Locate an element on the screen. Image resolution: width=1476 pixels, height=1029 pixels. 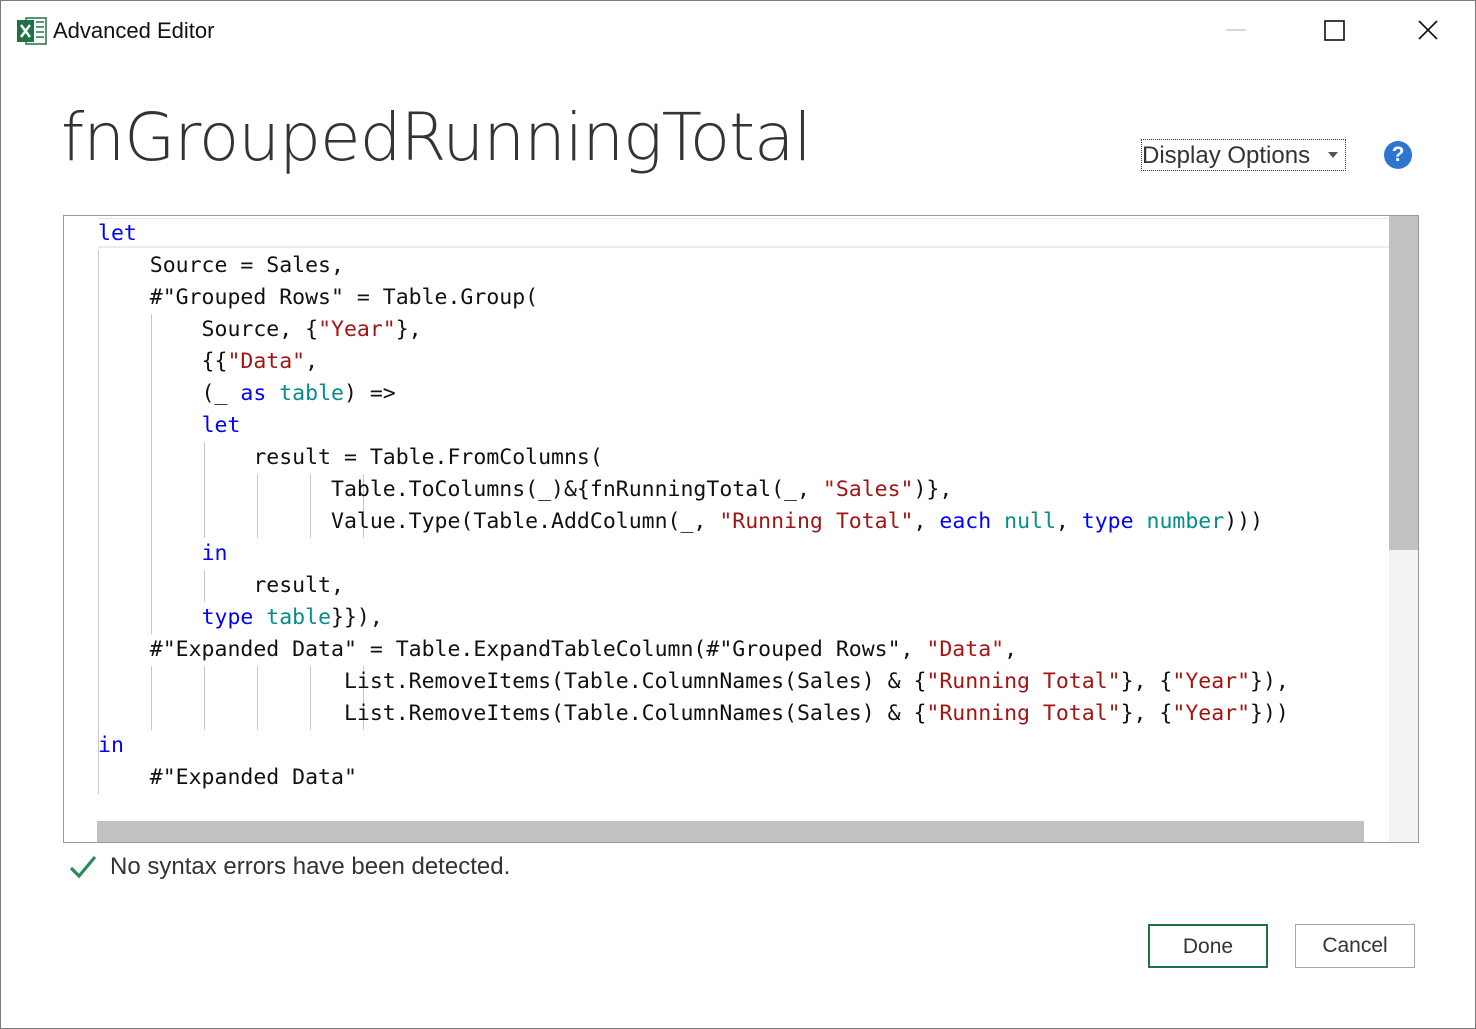
code-line: result = Table.FromColumns( is located at coordinates (350, 458).